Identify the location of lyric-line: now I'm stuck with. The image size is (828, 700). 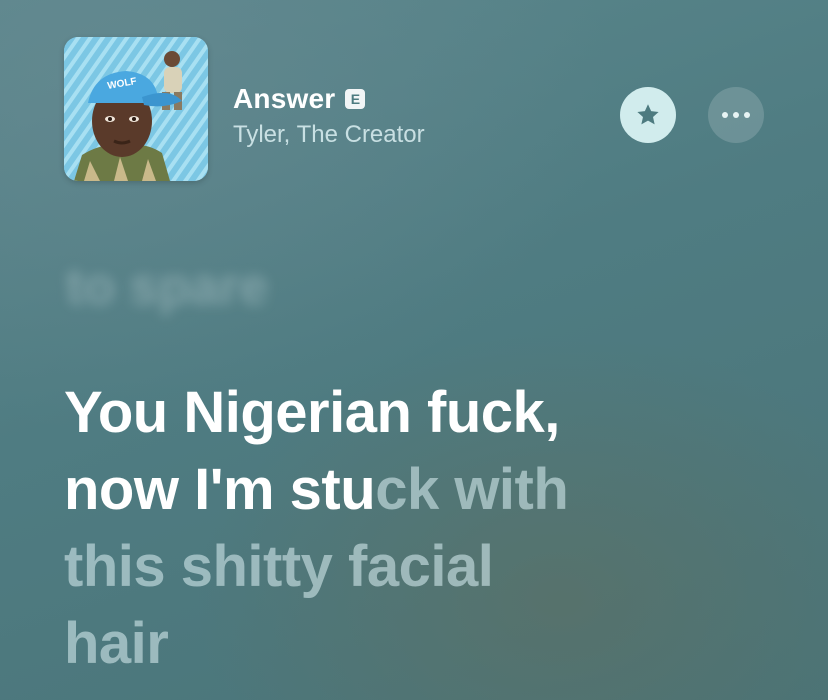
(414, 489).